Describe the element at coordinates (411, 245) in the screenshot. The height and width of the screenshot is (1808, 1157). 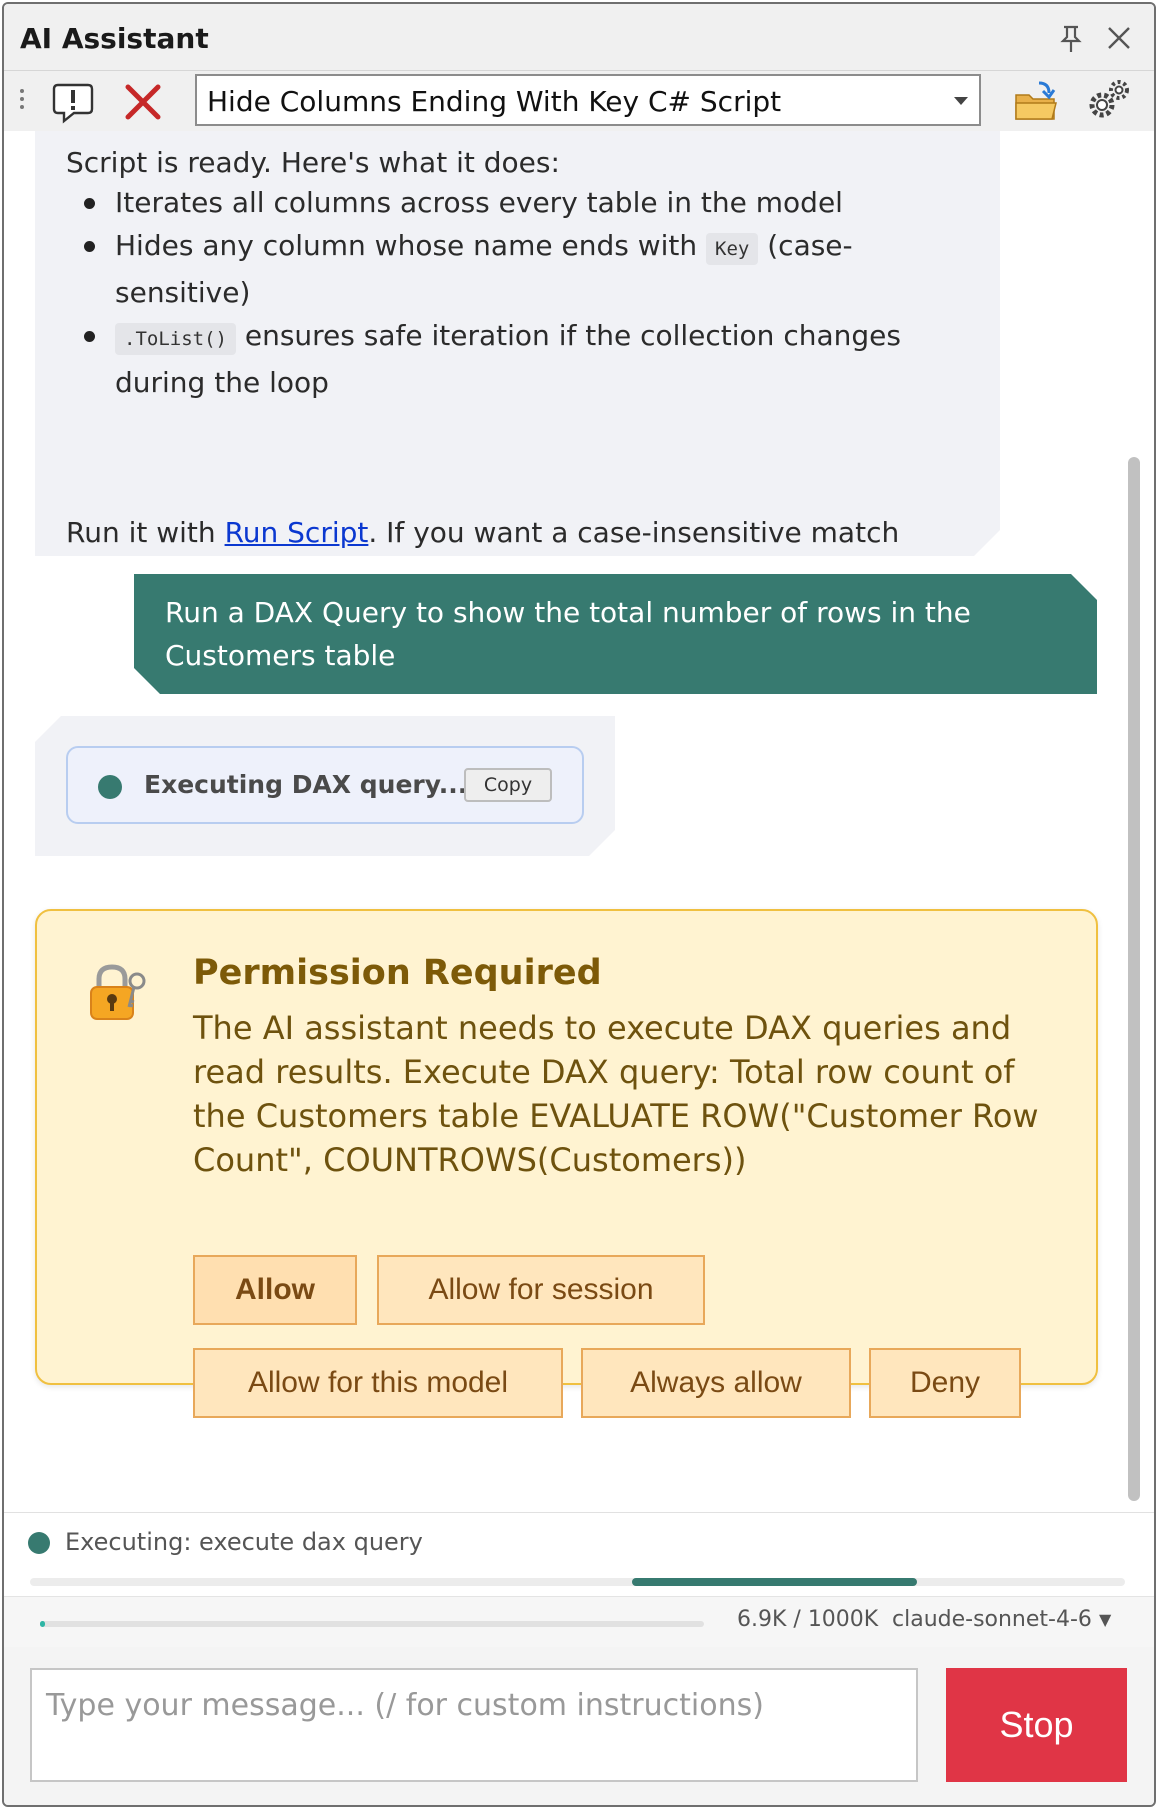
I see `list-item-text: Hides any column whose name ends with` at that location.